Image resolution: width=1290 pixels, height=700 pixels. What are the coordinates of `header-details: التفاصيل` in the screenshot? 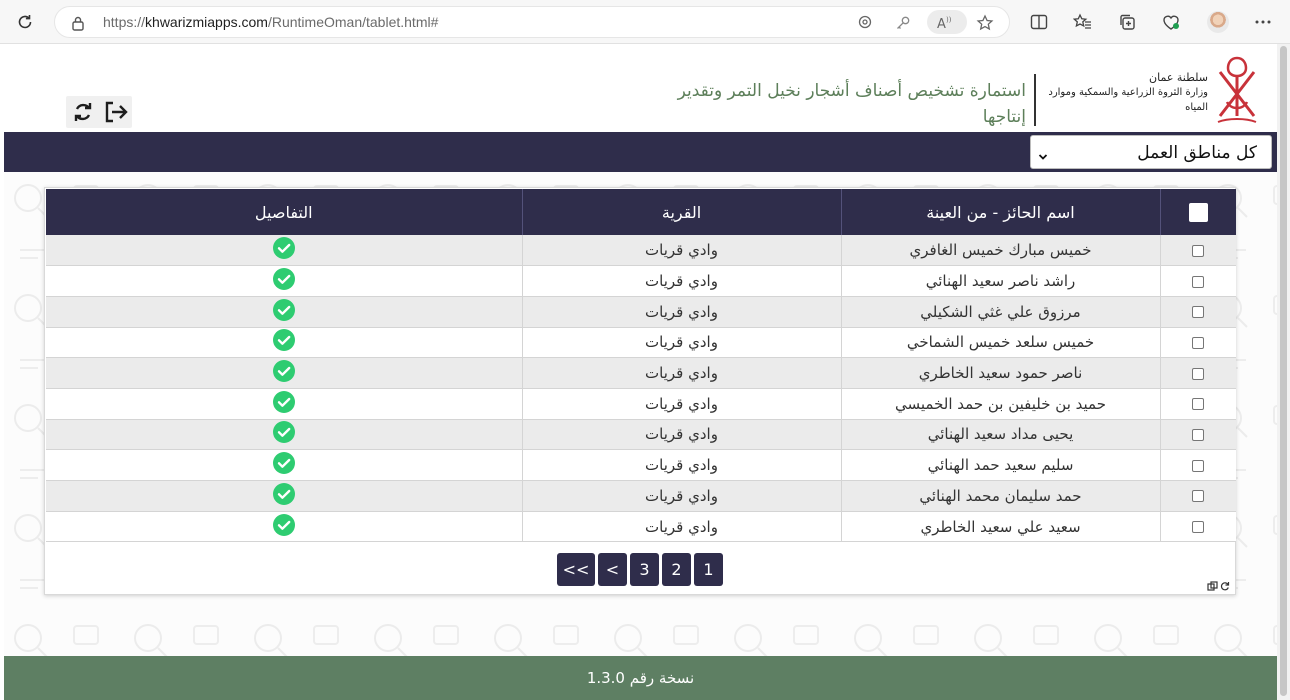 It's located at (283, 212).